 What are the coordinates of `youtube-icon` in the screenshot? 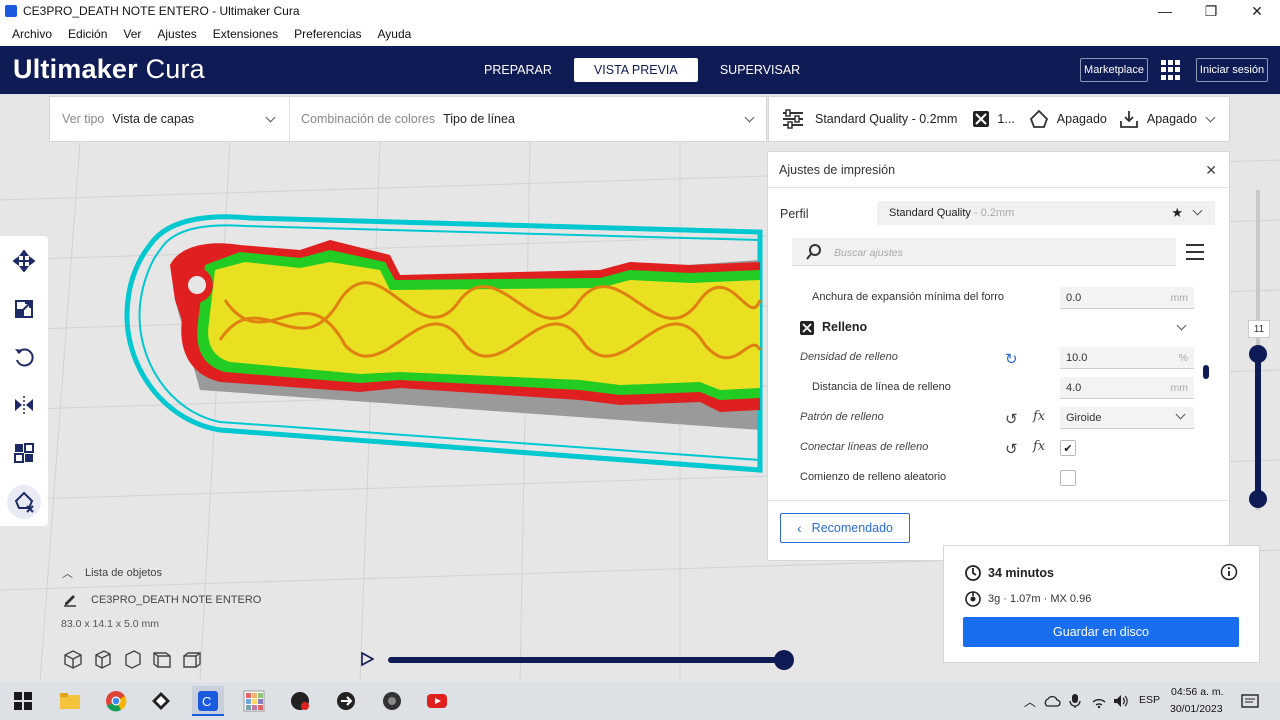 It's located at (437, 701).